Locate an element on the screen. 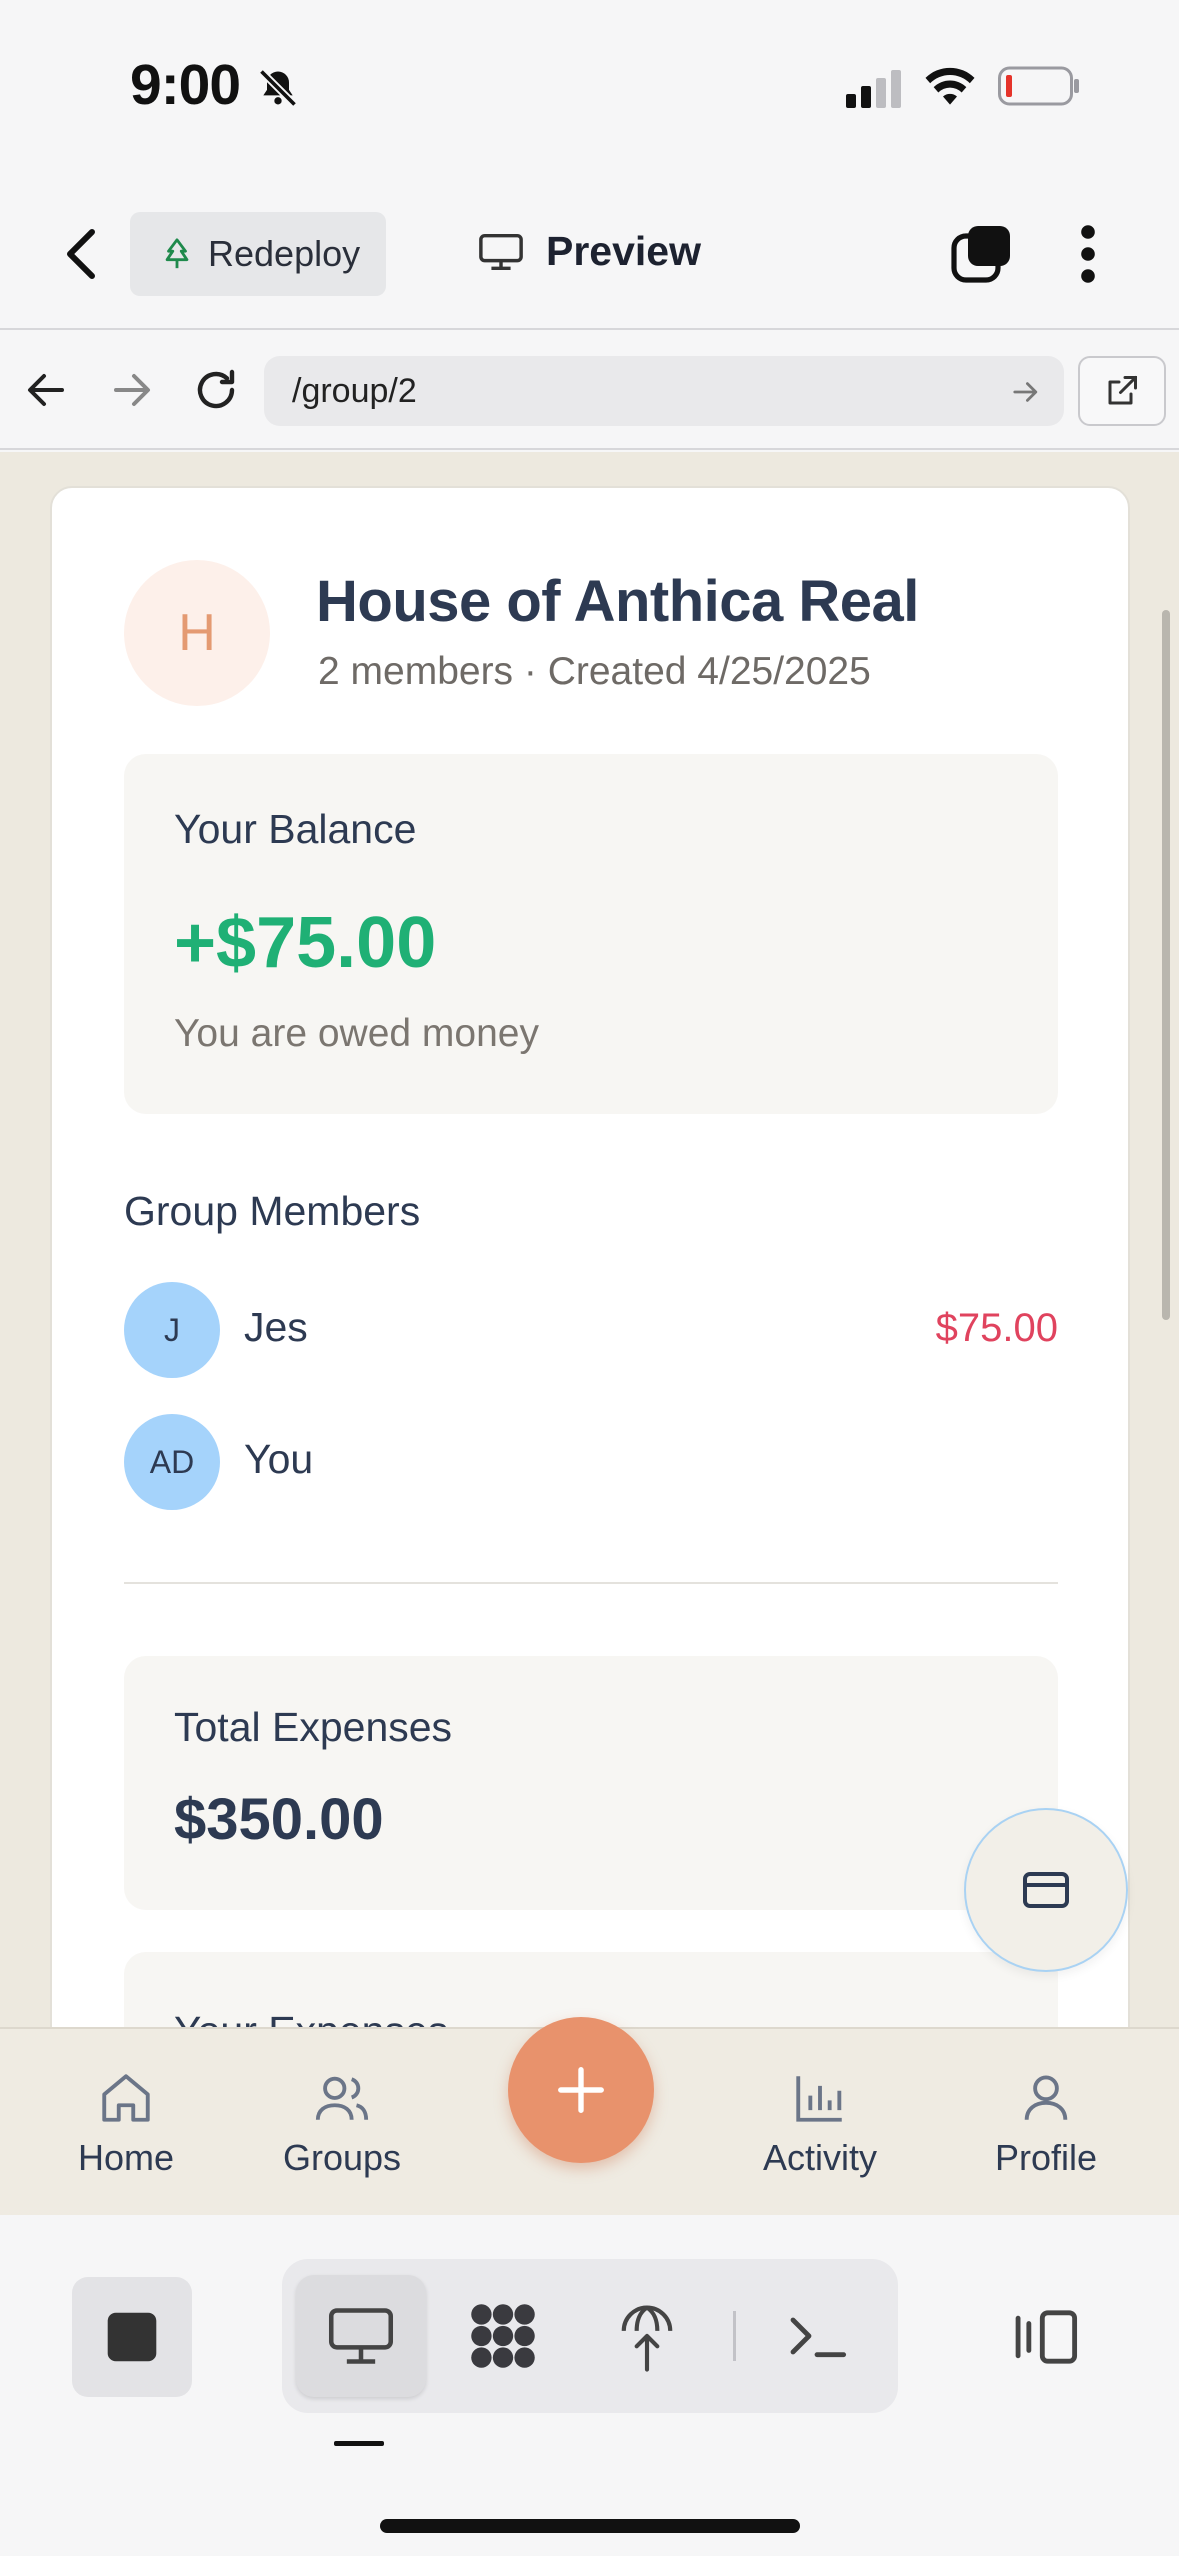  terminal-icon is located at coordinates (817, 2336).